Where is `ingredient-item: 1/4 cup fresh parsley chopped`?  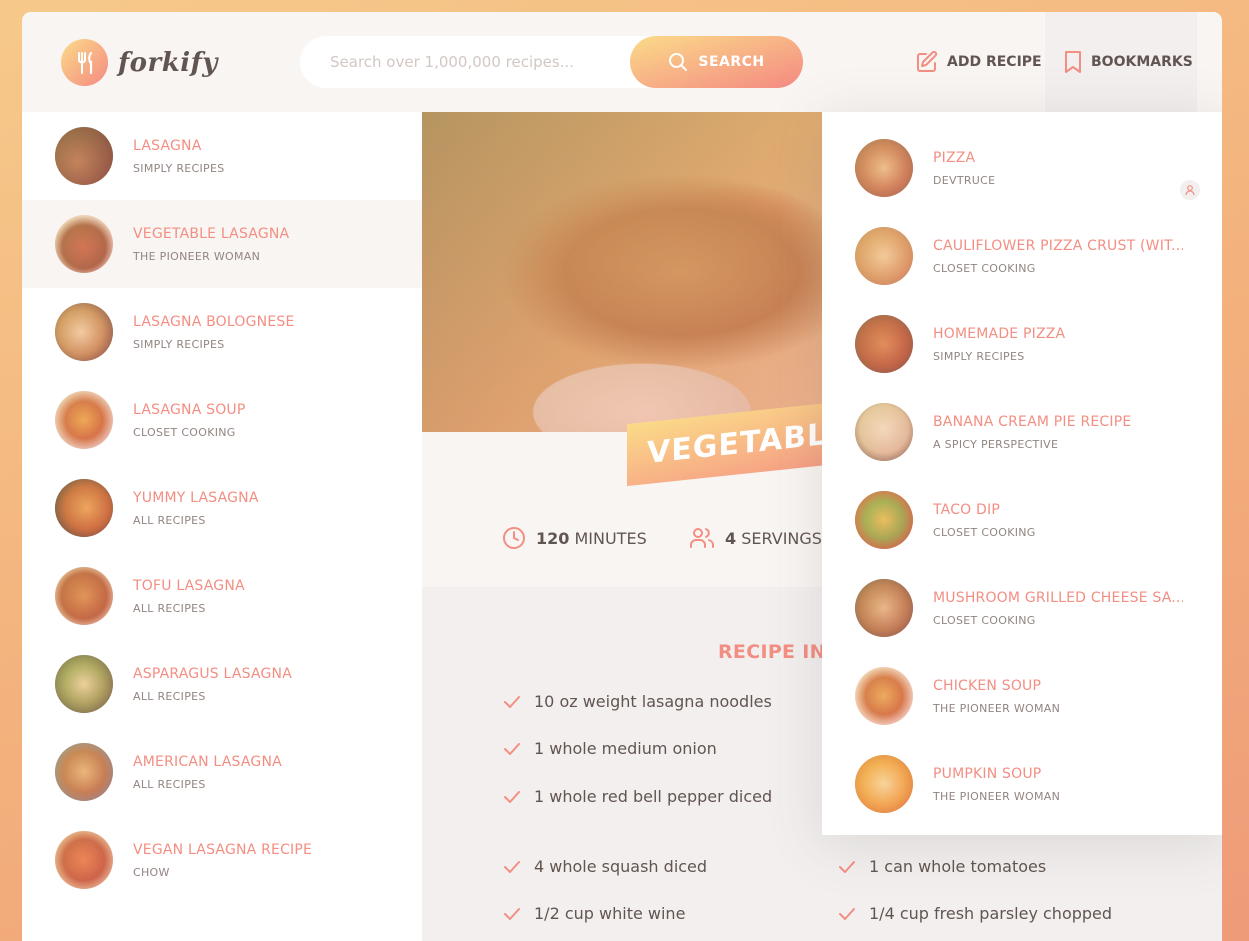 ingredient-item: 1/4 cup fresh parsley chopped is located at coordinates (975, 913).